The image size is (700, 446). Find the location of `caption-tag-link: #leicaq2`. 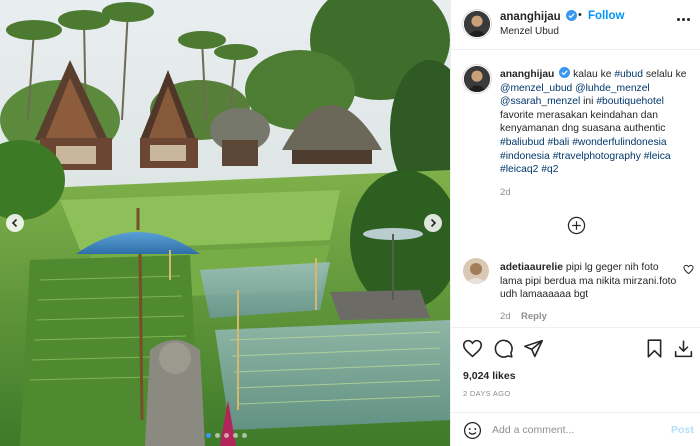

caption-tag-link: #leicaq2 is located at coordinates (519, 169).